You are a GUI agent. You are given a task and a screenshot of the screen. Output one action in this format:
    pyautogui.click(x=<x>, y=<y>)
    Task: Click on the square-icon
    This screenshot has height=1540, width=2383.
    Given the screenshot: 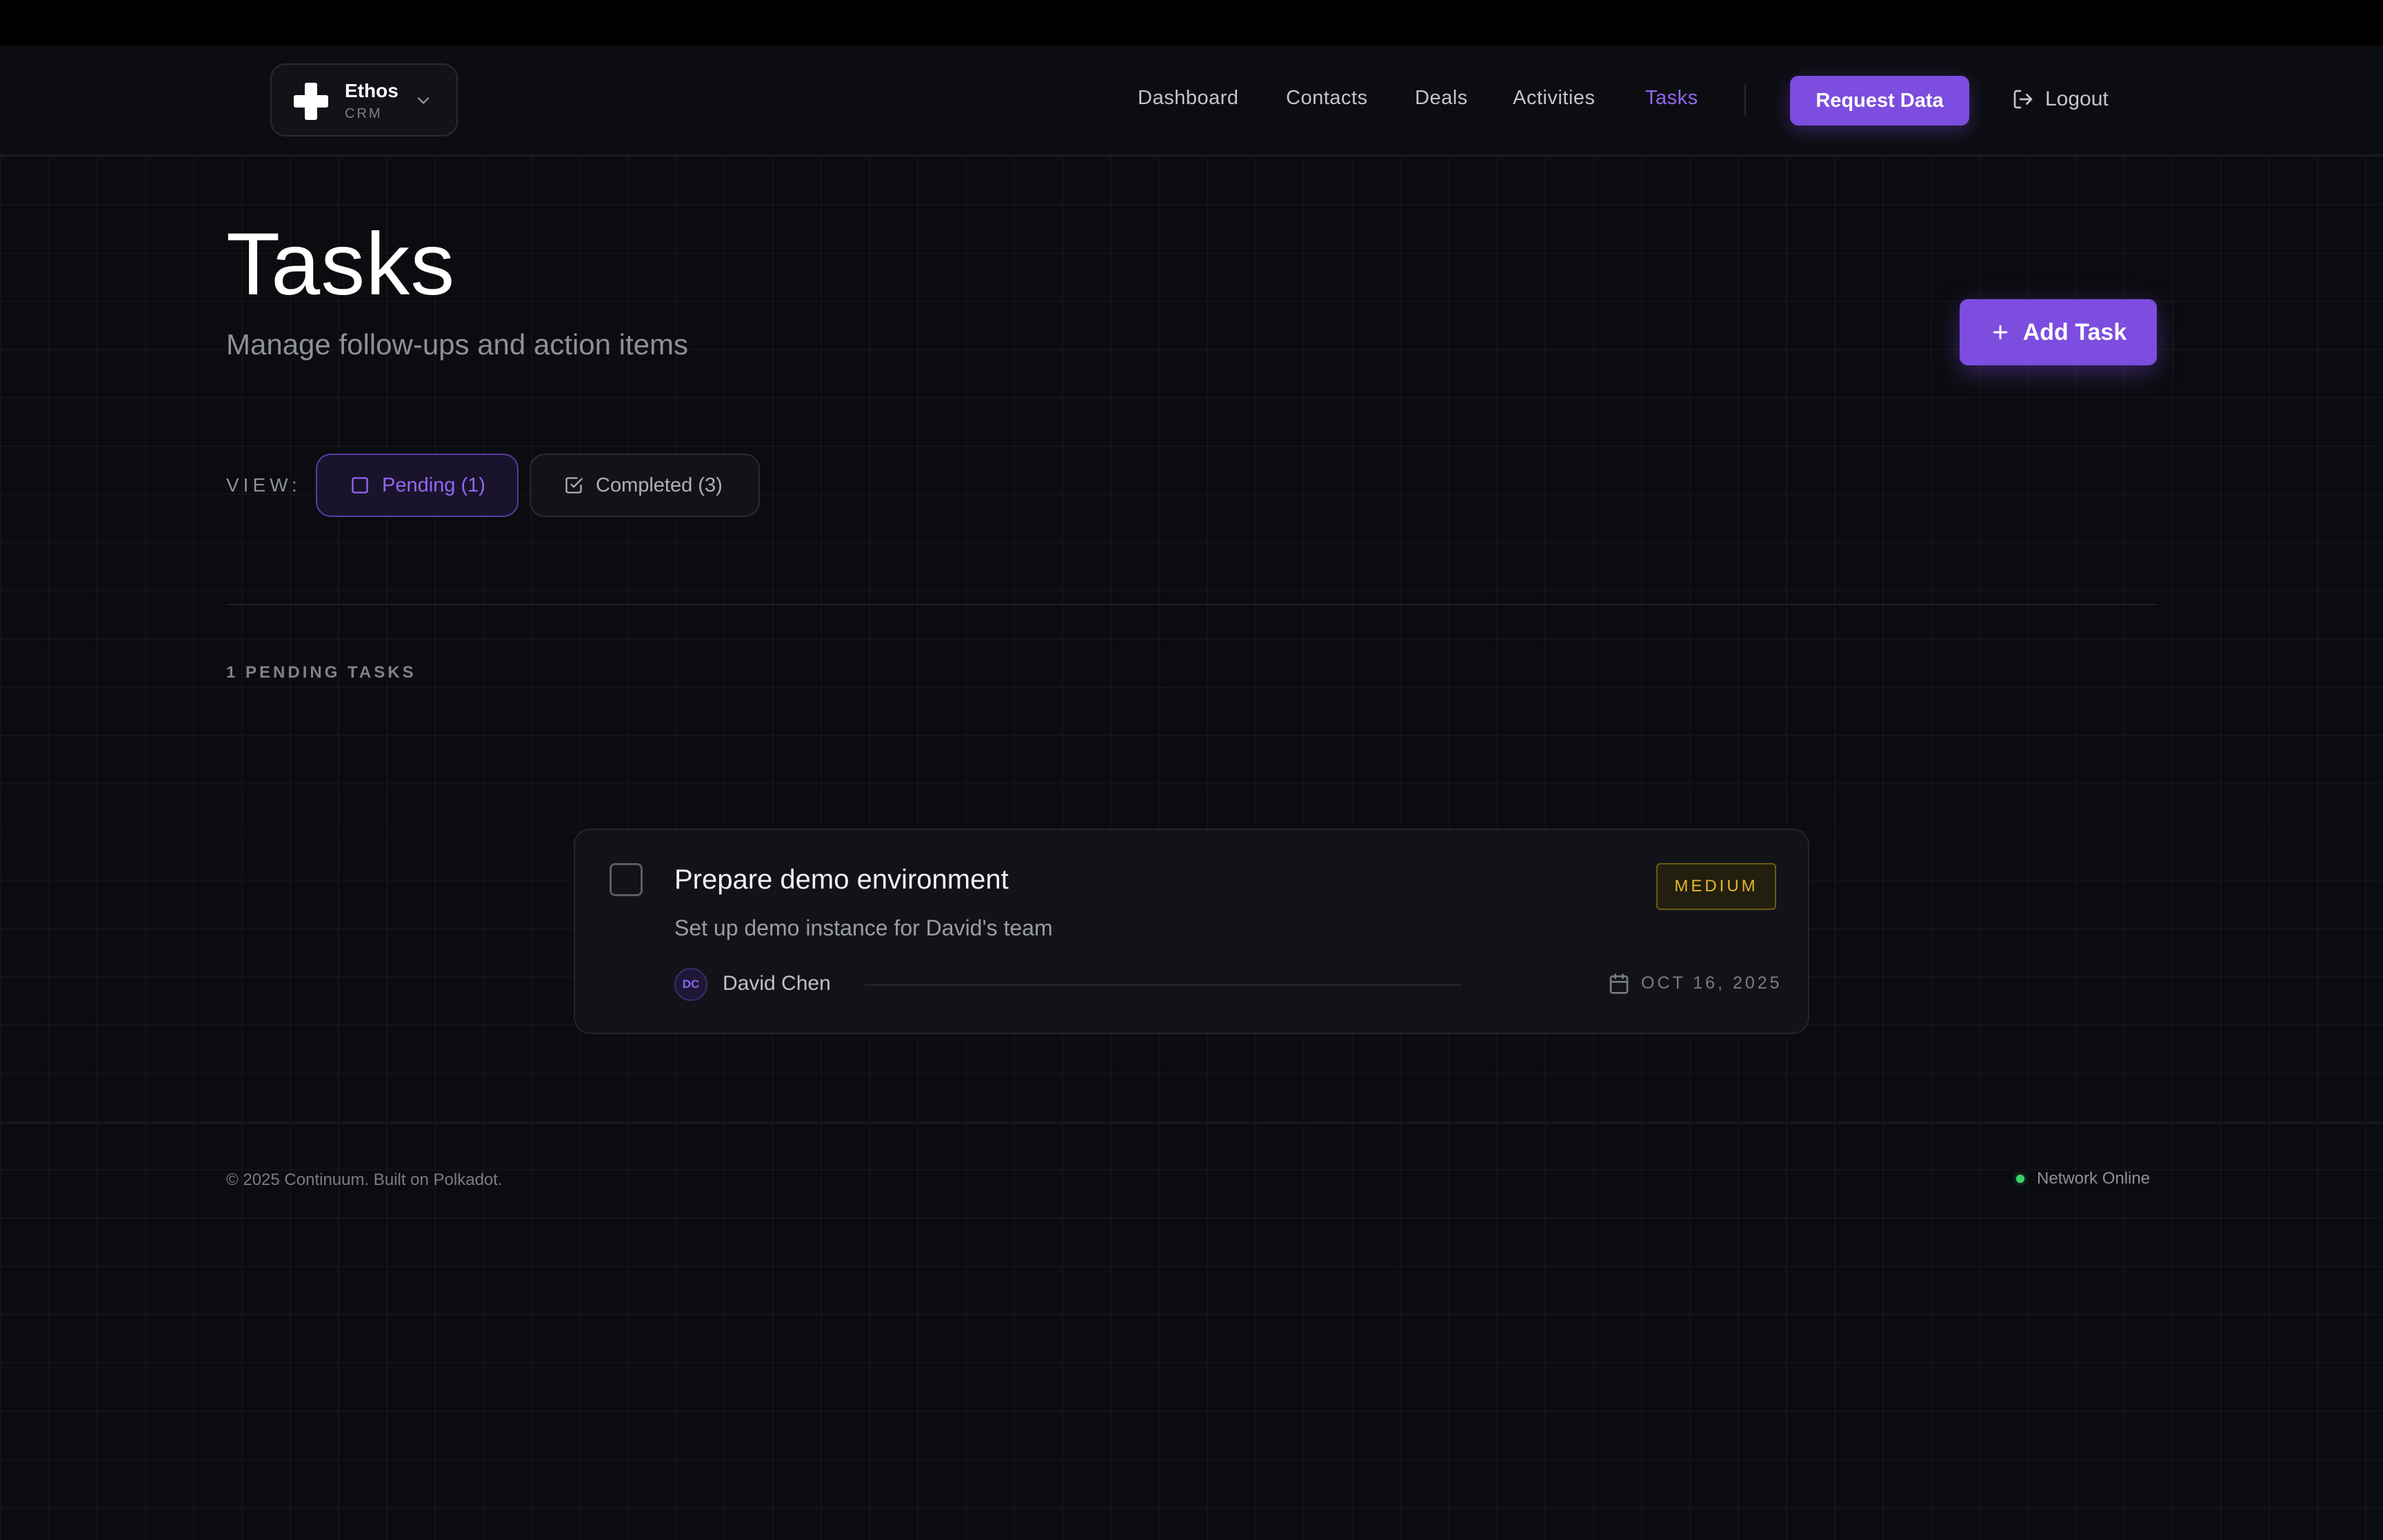 What is the action you would take?
    pyautogui.click(x=360, y=486)
    